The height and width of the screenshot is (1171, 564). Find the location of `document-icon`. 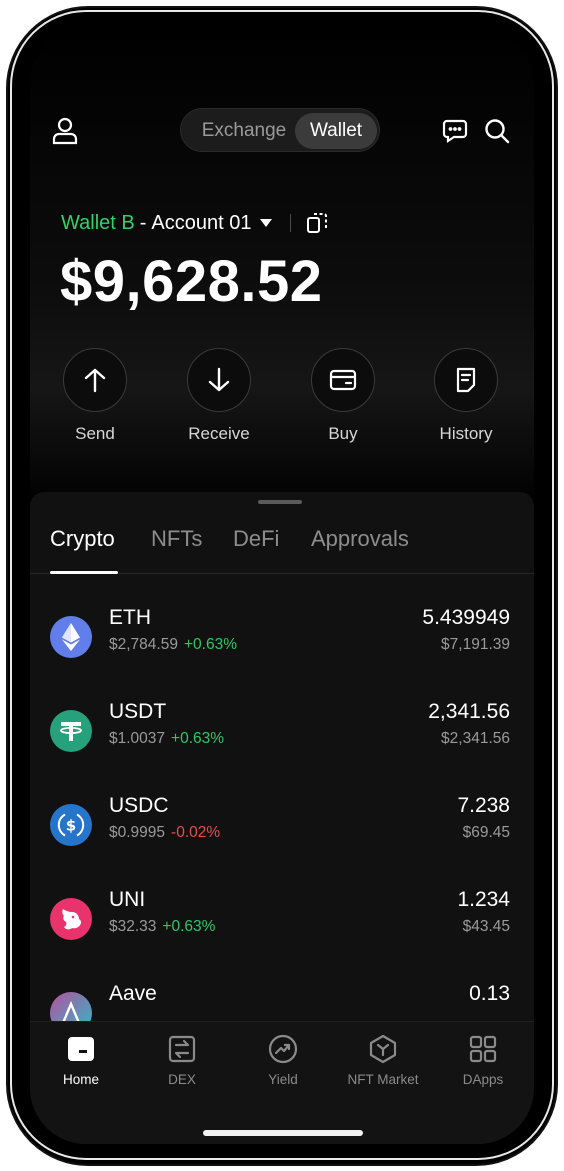

document-icon is located at coordinates (466, 380).